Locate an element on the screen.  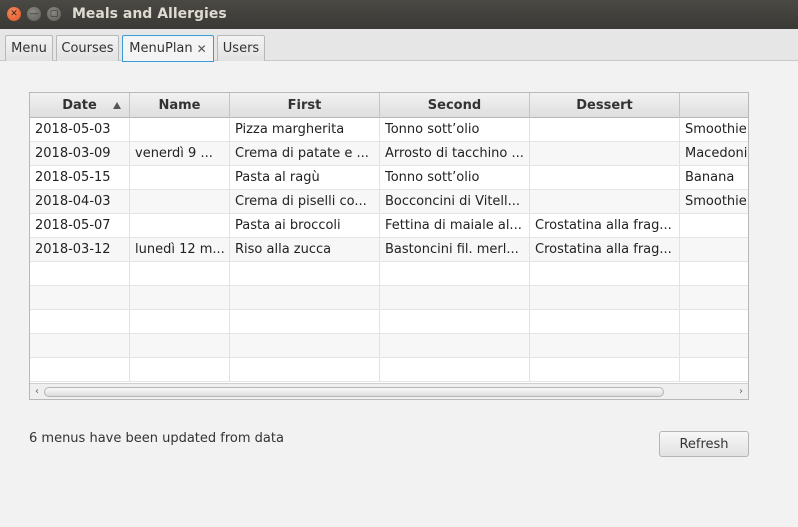
column-header-first: First is located at coordinates (305, 105).